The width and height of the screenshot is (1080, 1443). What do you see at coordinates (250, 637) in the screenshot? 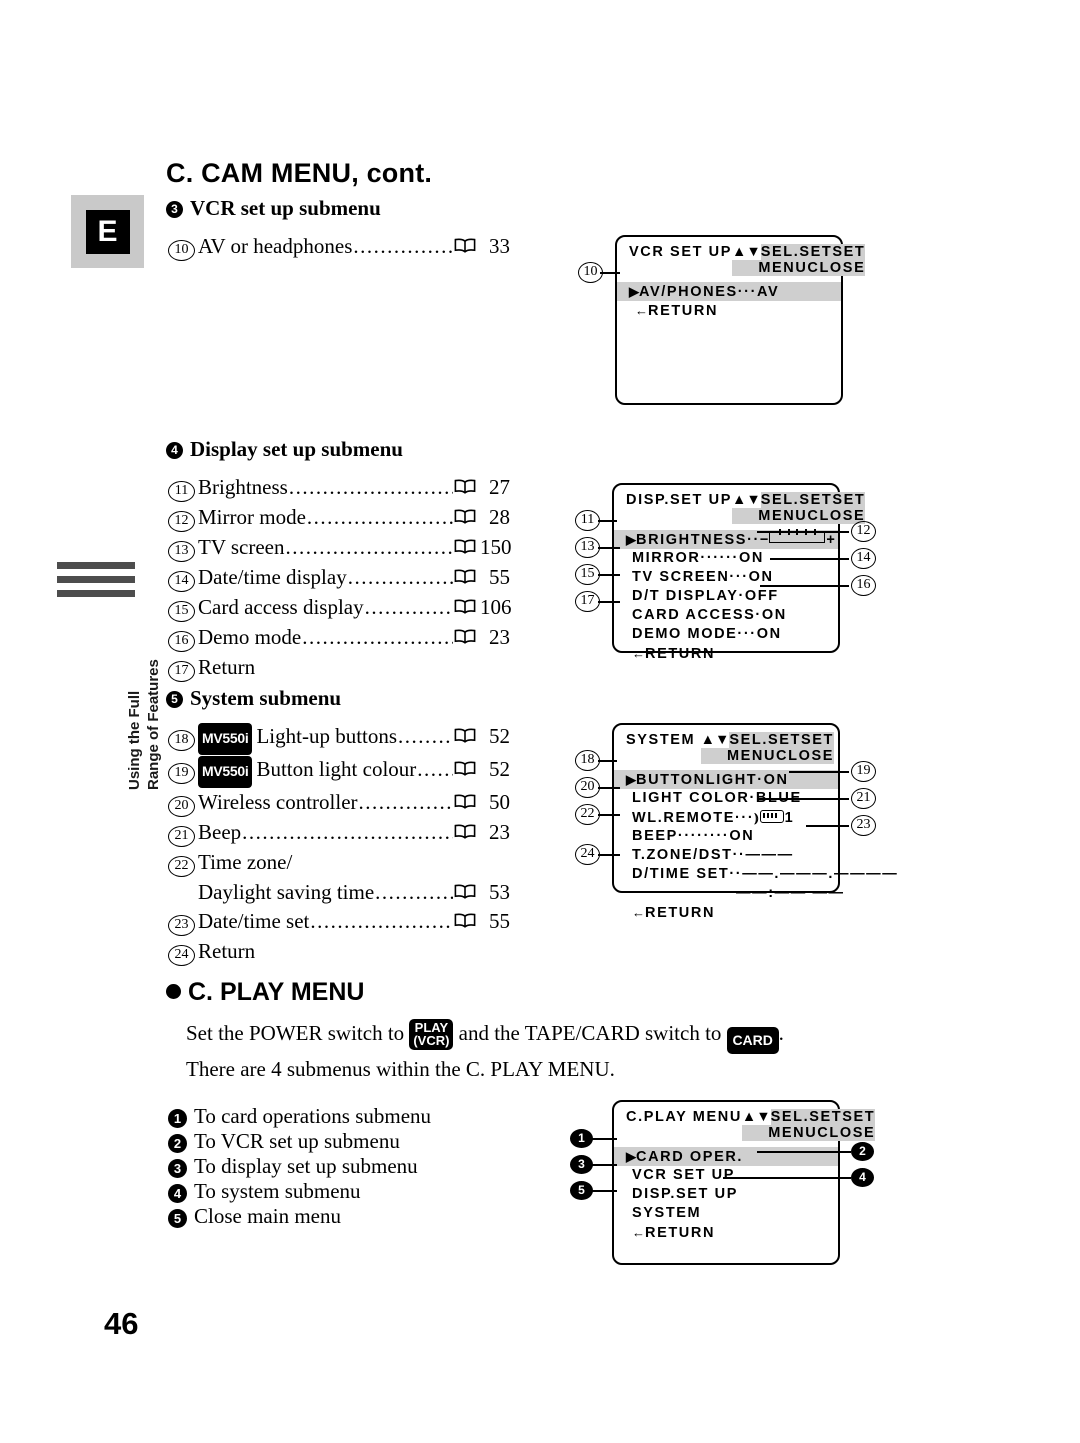
I see `item-label: Demo mode` at bounding box center [250, 637].